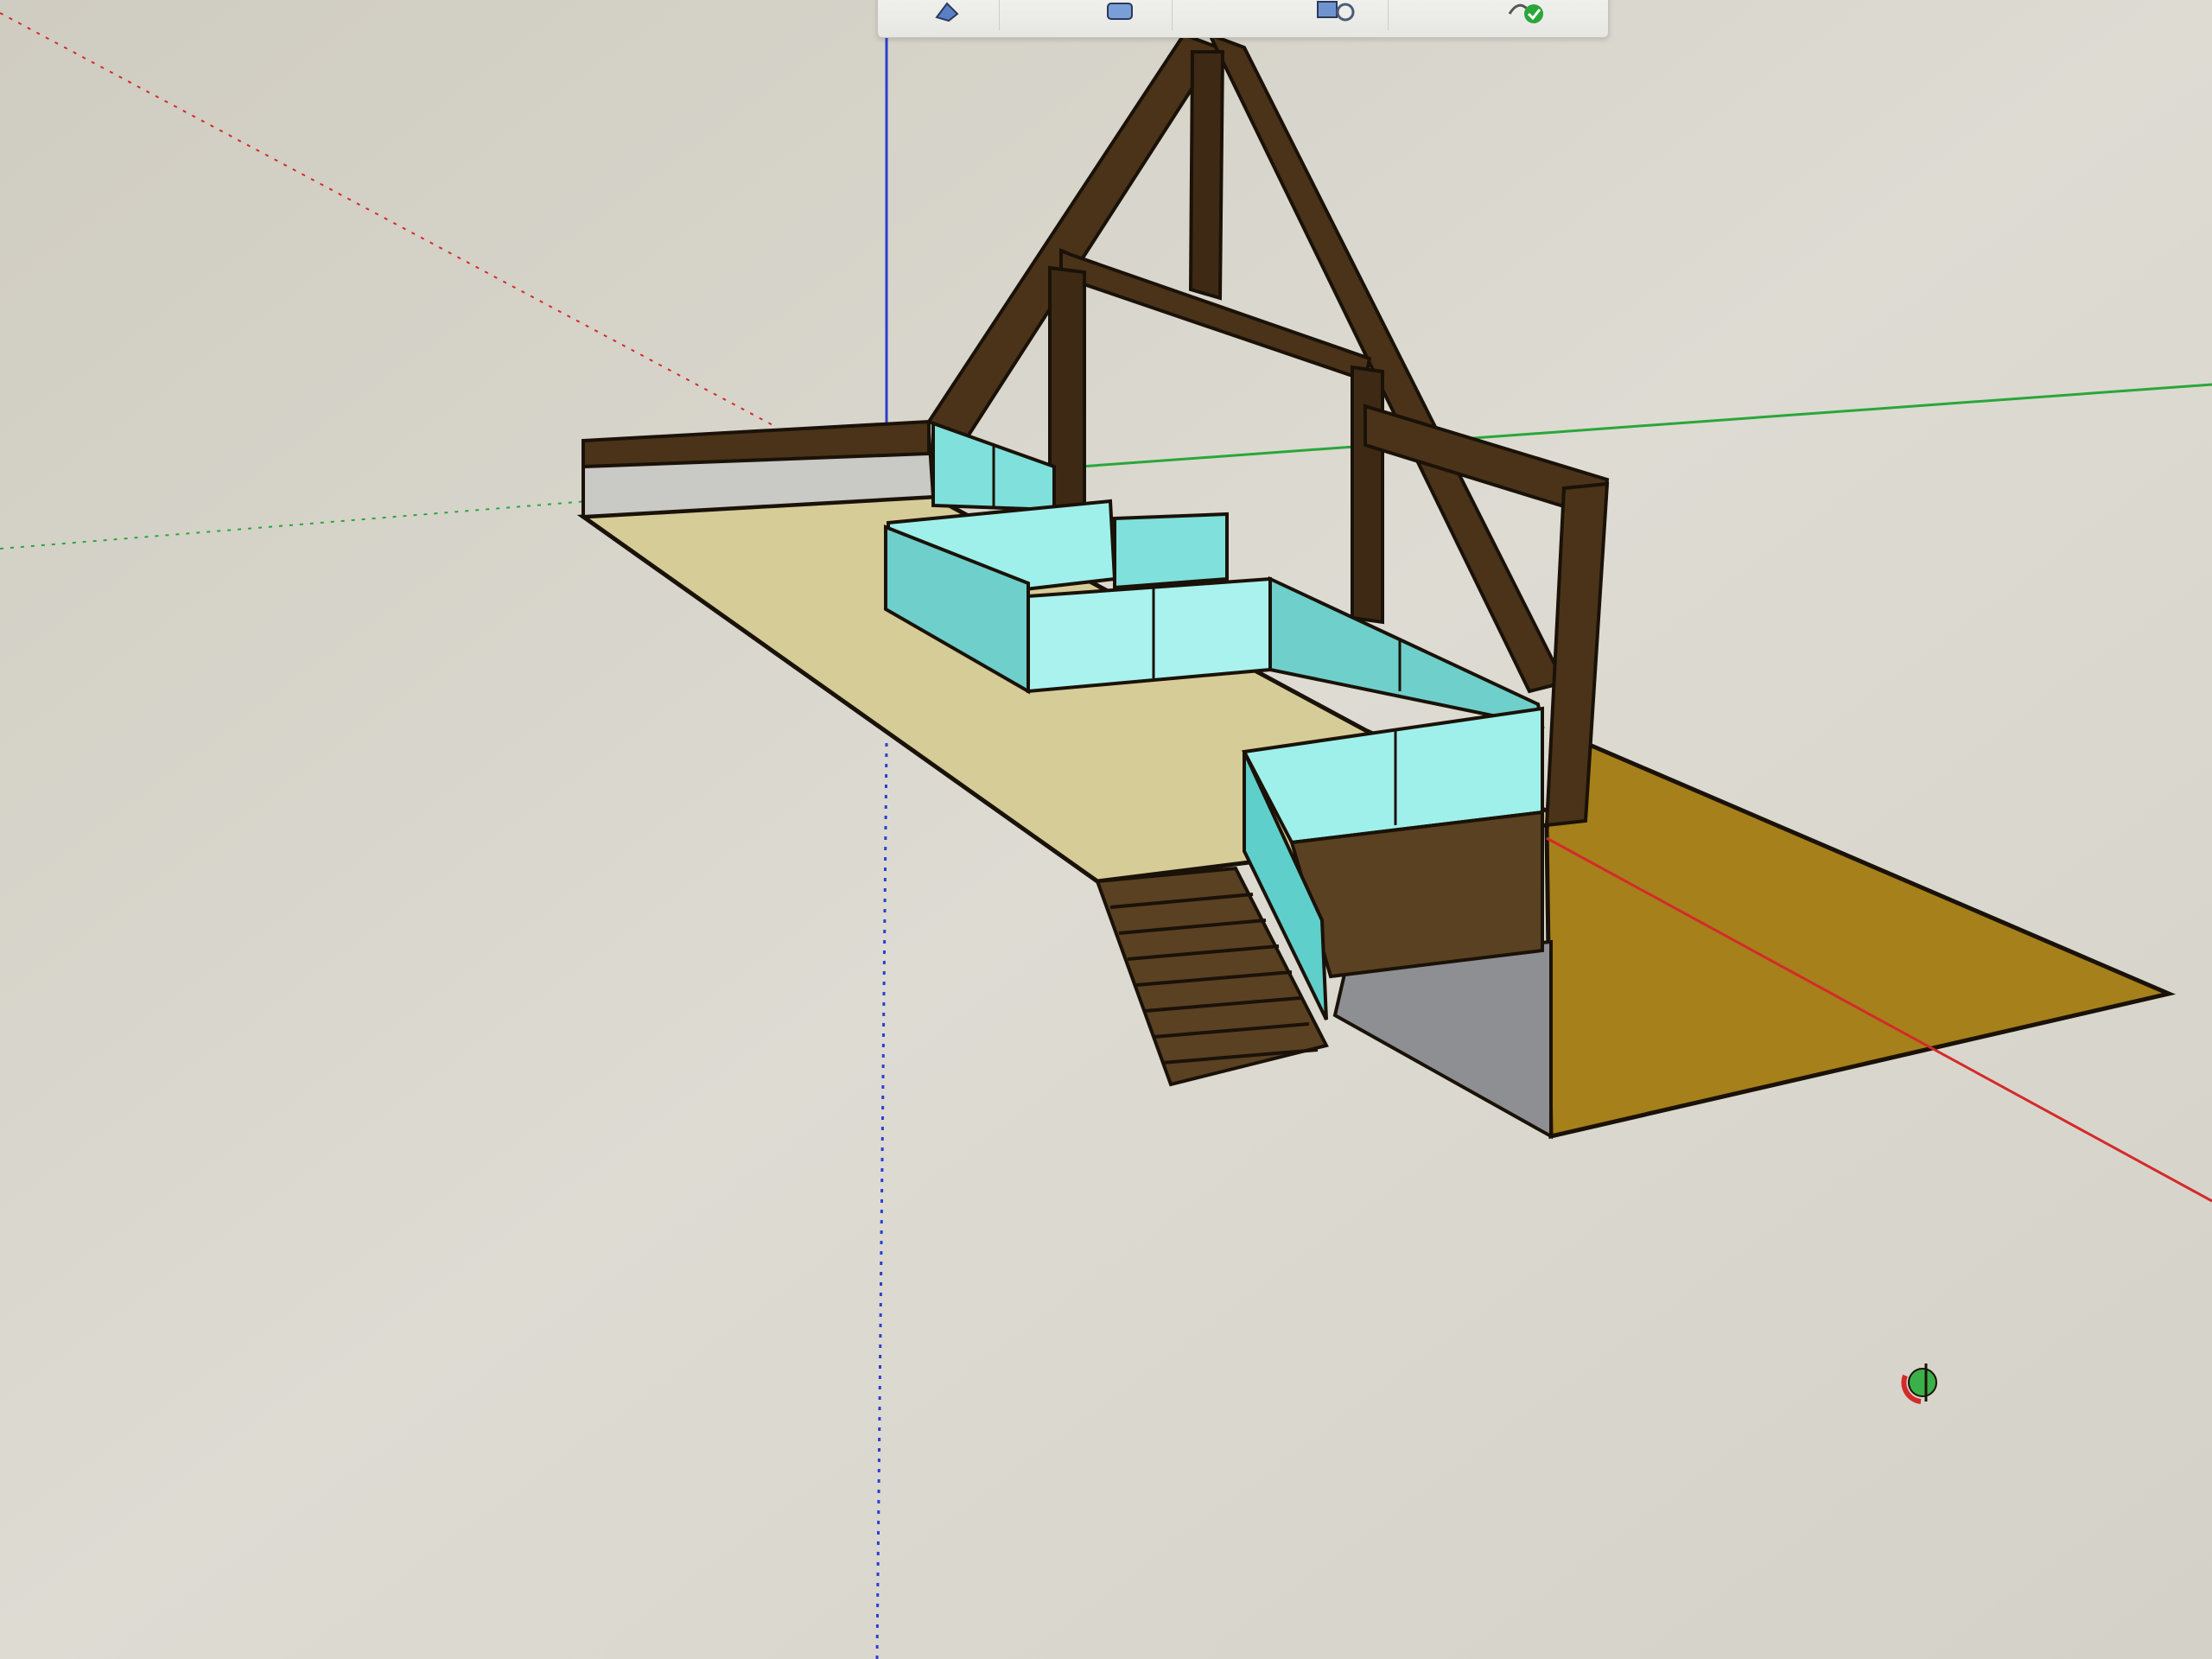 This screenshot has height=1659, width=2212. Describe the element at coordinates (947, 12) in the screenshot. I see `paint-bucket-icon` at that location.